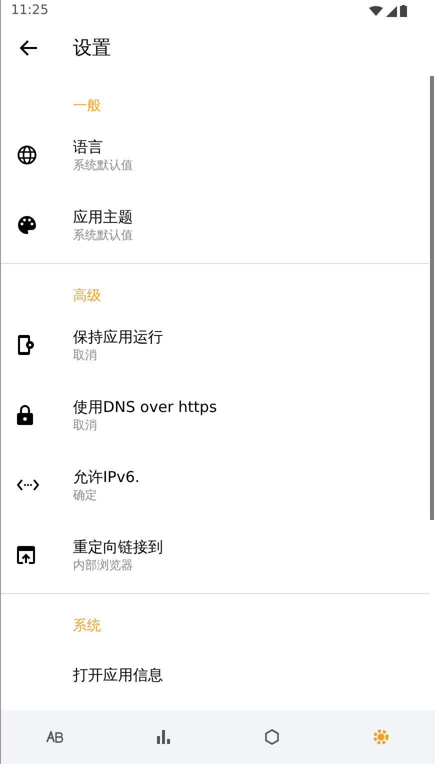 The width and height of the screenshot is (435, 764). I want to click on item-title: 允许IPv6., so click(106, 476).